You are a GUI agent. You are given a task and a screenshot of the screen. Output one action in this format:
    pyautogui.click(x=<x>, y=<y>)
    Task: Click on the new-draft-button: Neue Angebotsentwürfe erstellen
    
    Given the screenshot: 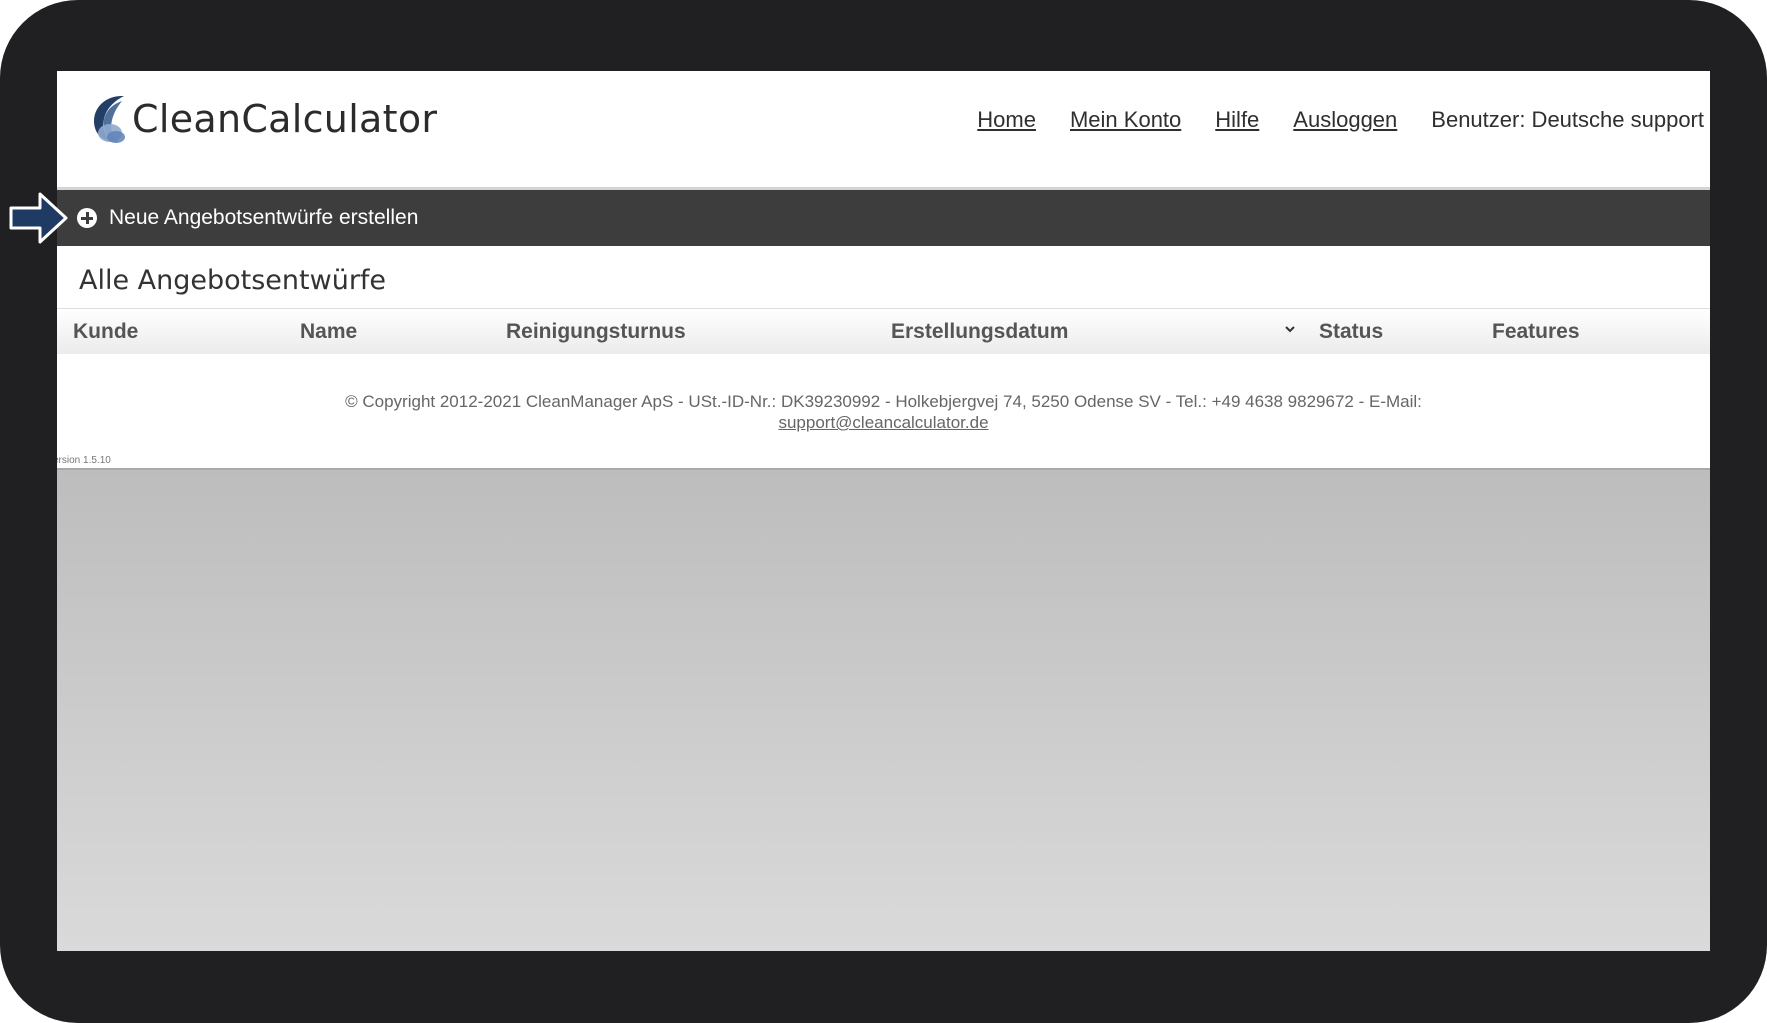 What is the action you would take?
    pyautogui.click(x=247, y=218)
    